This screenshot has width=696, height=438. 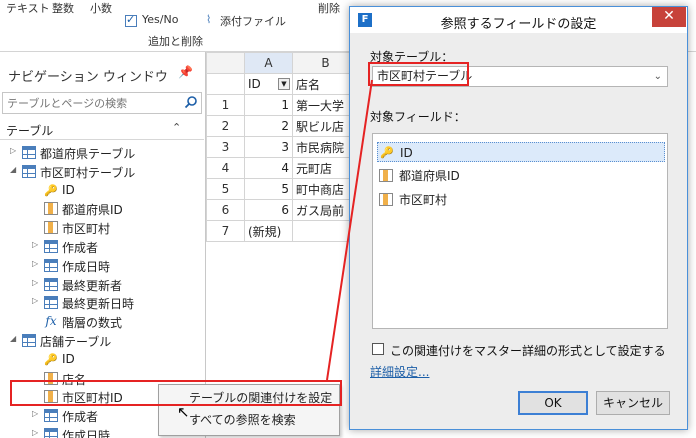 What do you see at coordinates (669, 17) in the screenshot?
I see `close-button: ✕` at bounding box center [669, 17].